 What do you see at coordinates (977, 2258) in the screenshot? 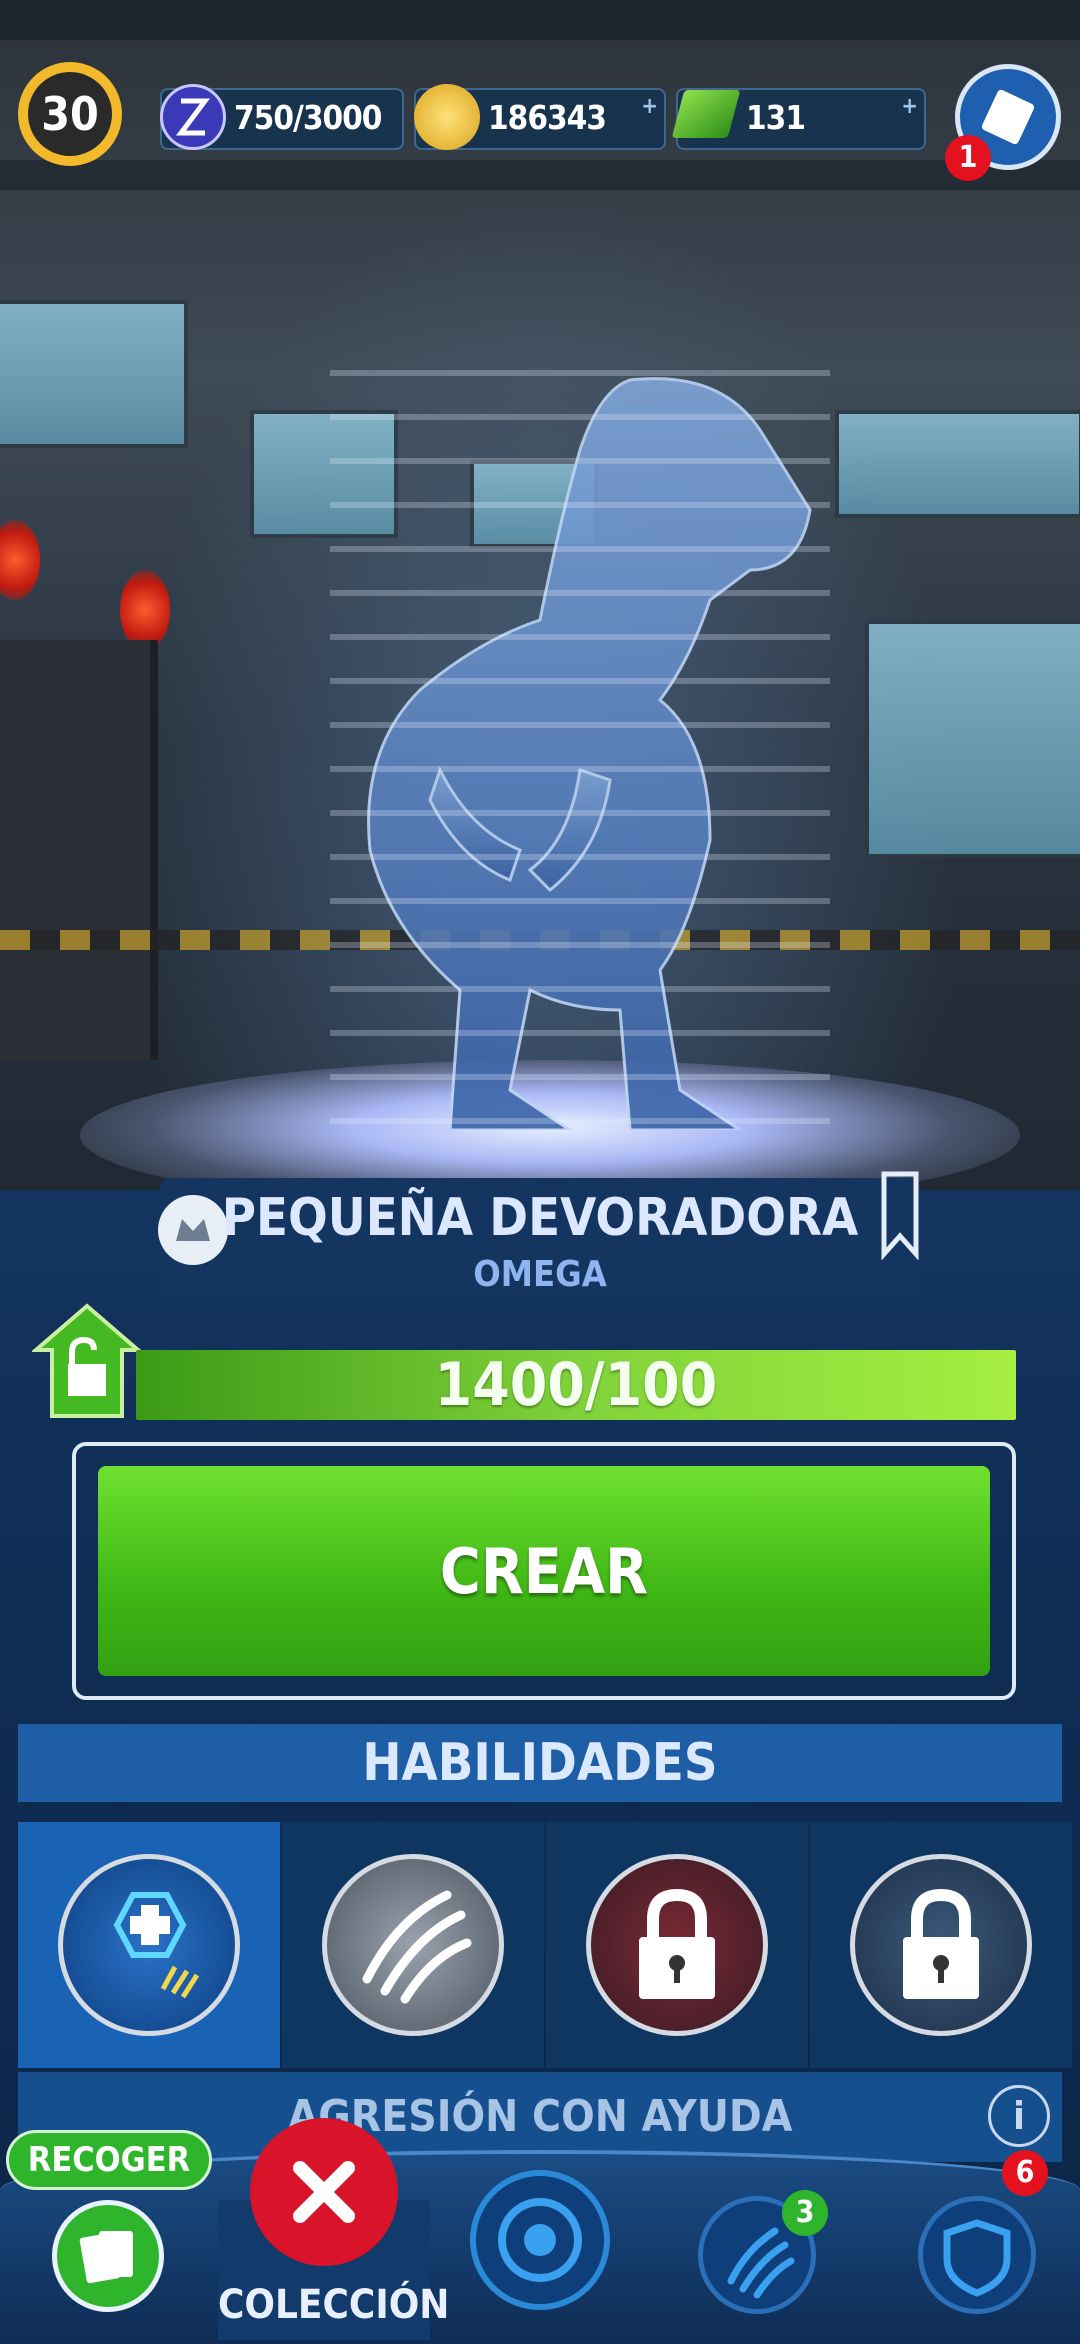
I see `shield-icon` at bounding box center [977, 2258].